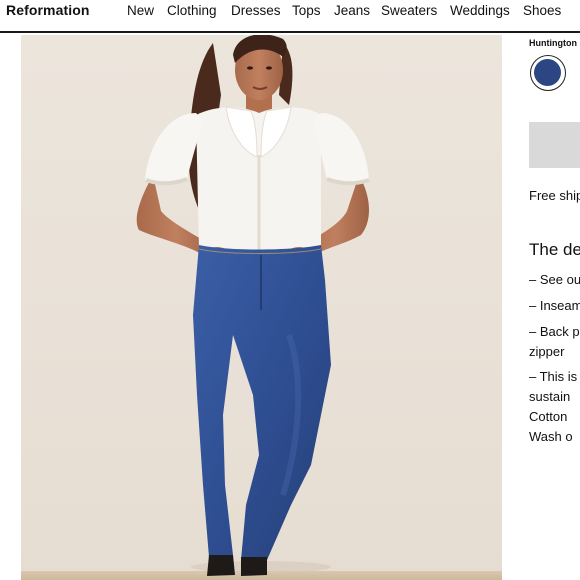 The width and height of the screenshot is (580, 580). I want to click on nav-item-new: New, so click(140, 10).